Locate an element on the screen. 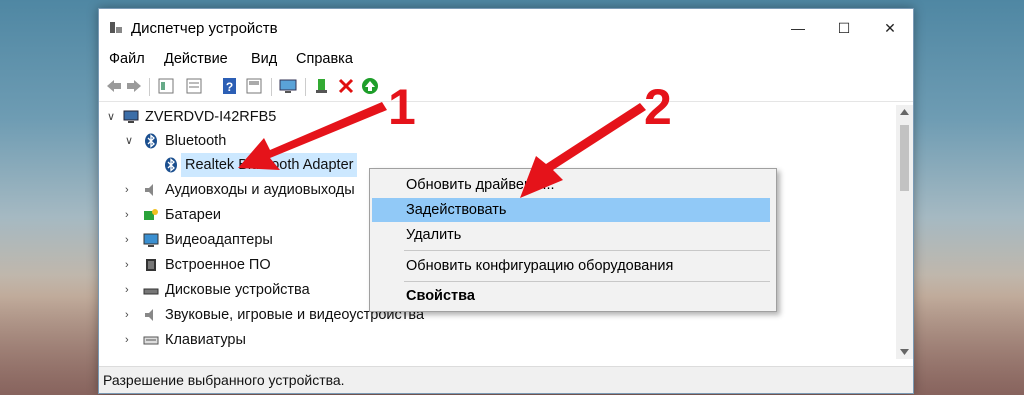  annotation-number-2: 2 is located at coordinates (658, 107).